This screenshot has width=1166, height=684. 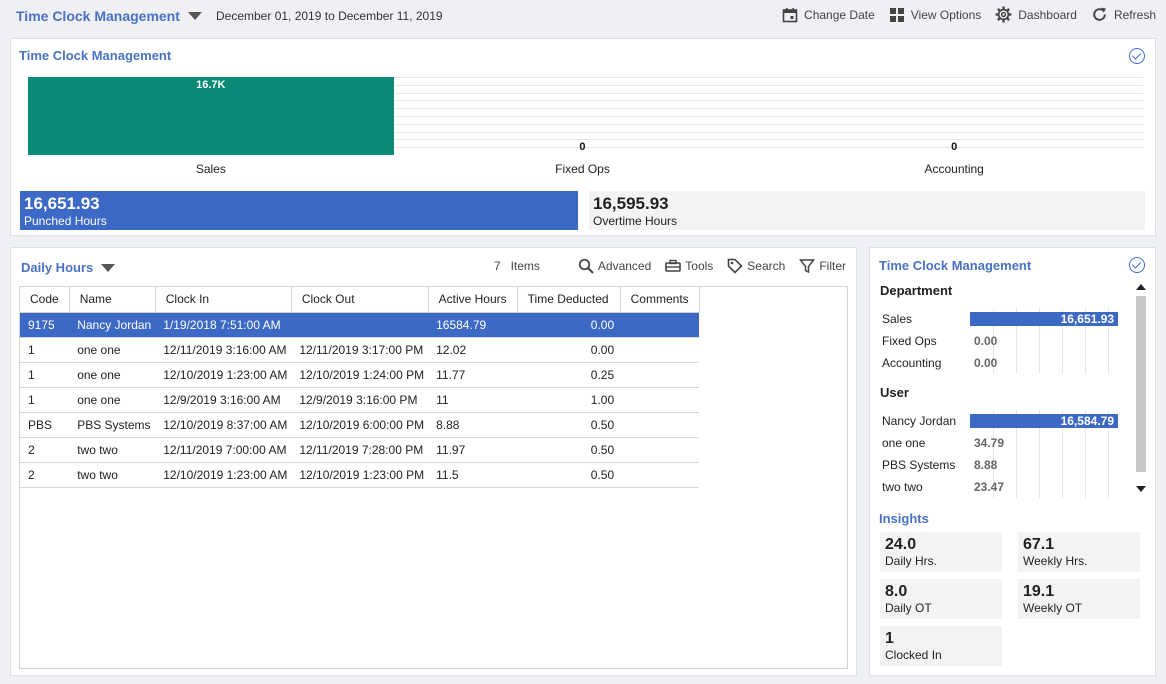 I want to click on tools-button: Tools, so click(x=689, y=266).